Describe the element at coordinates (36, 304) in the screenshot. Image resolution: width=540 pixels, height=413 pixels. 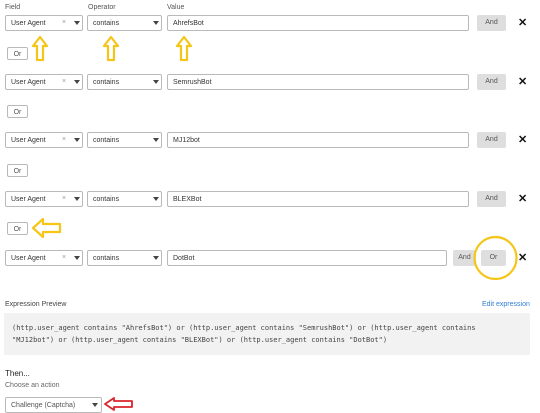
I see `expression-preview-label: Expression Preview` at that location.